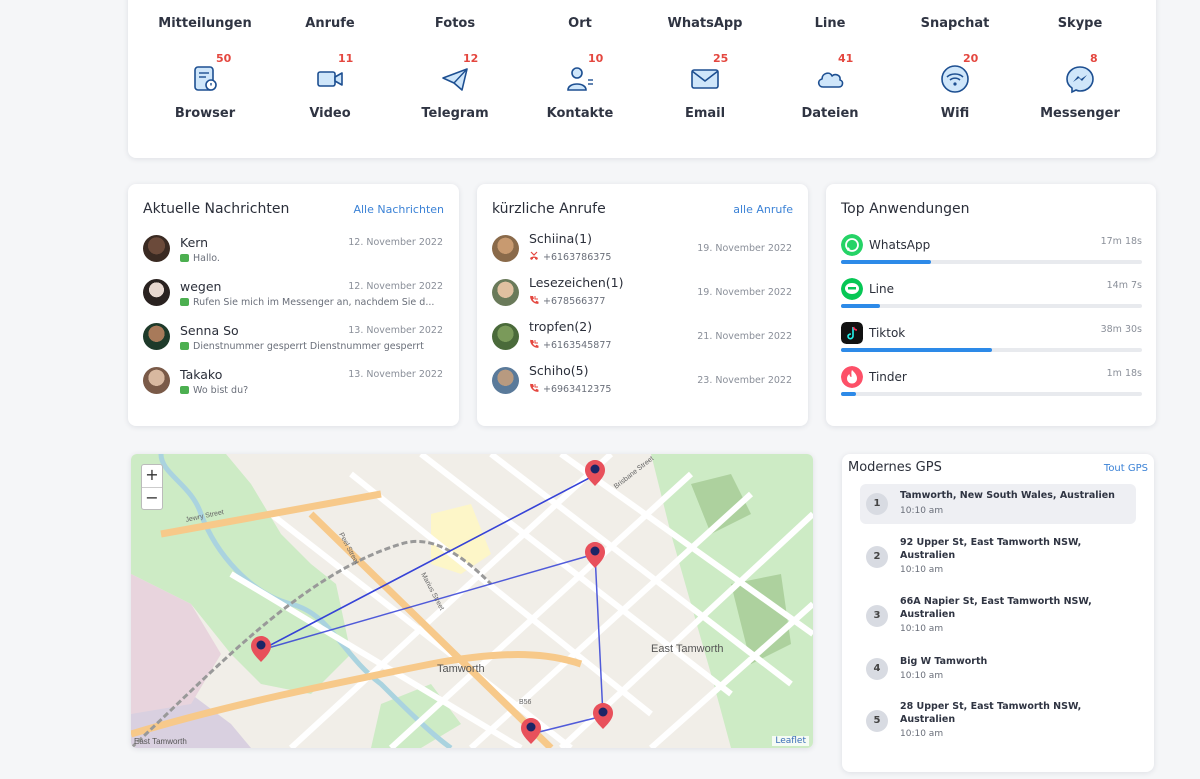 The height and width of the screenshot is (779, 1200). Describe the element at coordinates (1121, 329) in the screenshot. I see `app-time: 38m 30s` at that location.